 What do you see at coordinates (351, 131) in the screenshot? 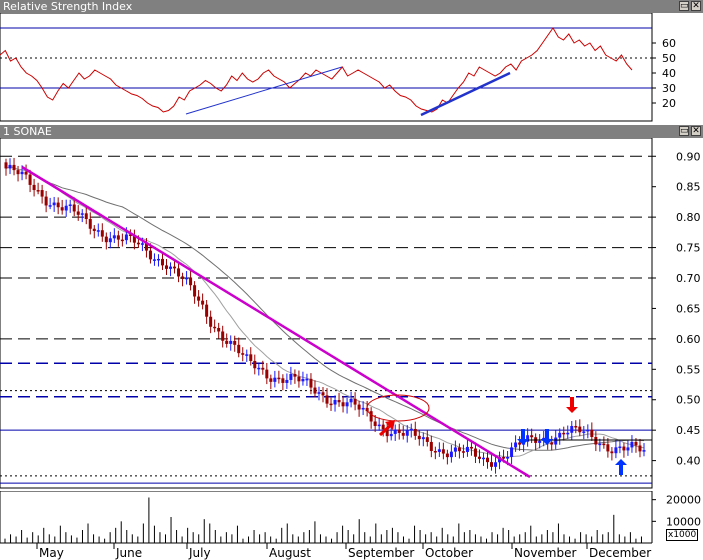
I see `price-titlebar: 1 SONAE ▭ ✕` at bounding box center [351, 131].